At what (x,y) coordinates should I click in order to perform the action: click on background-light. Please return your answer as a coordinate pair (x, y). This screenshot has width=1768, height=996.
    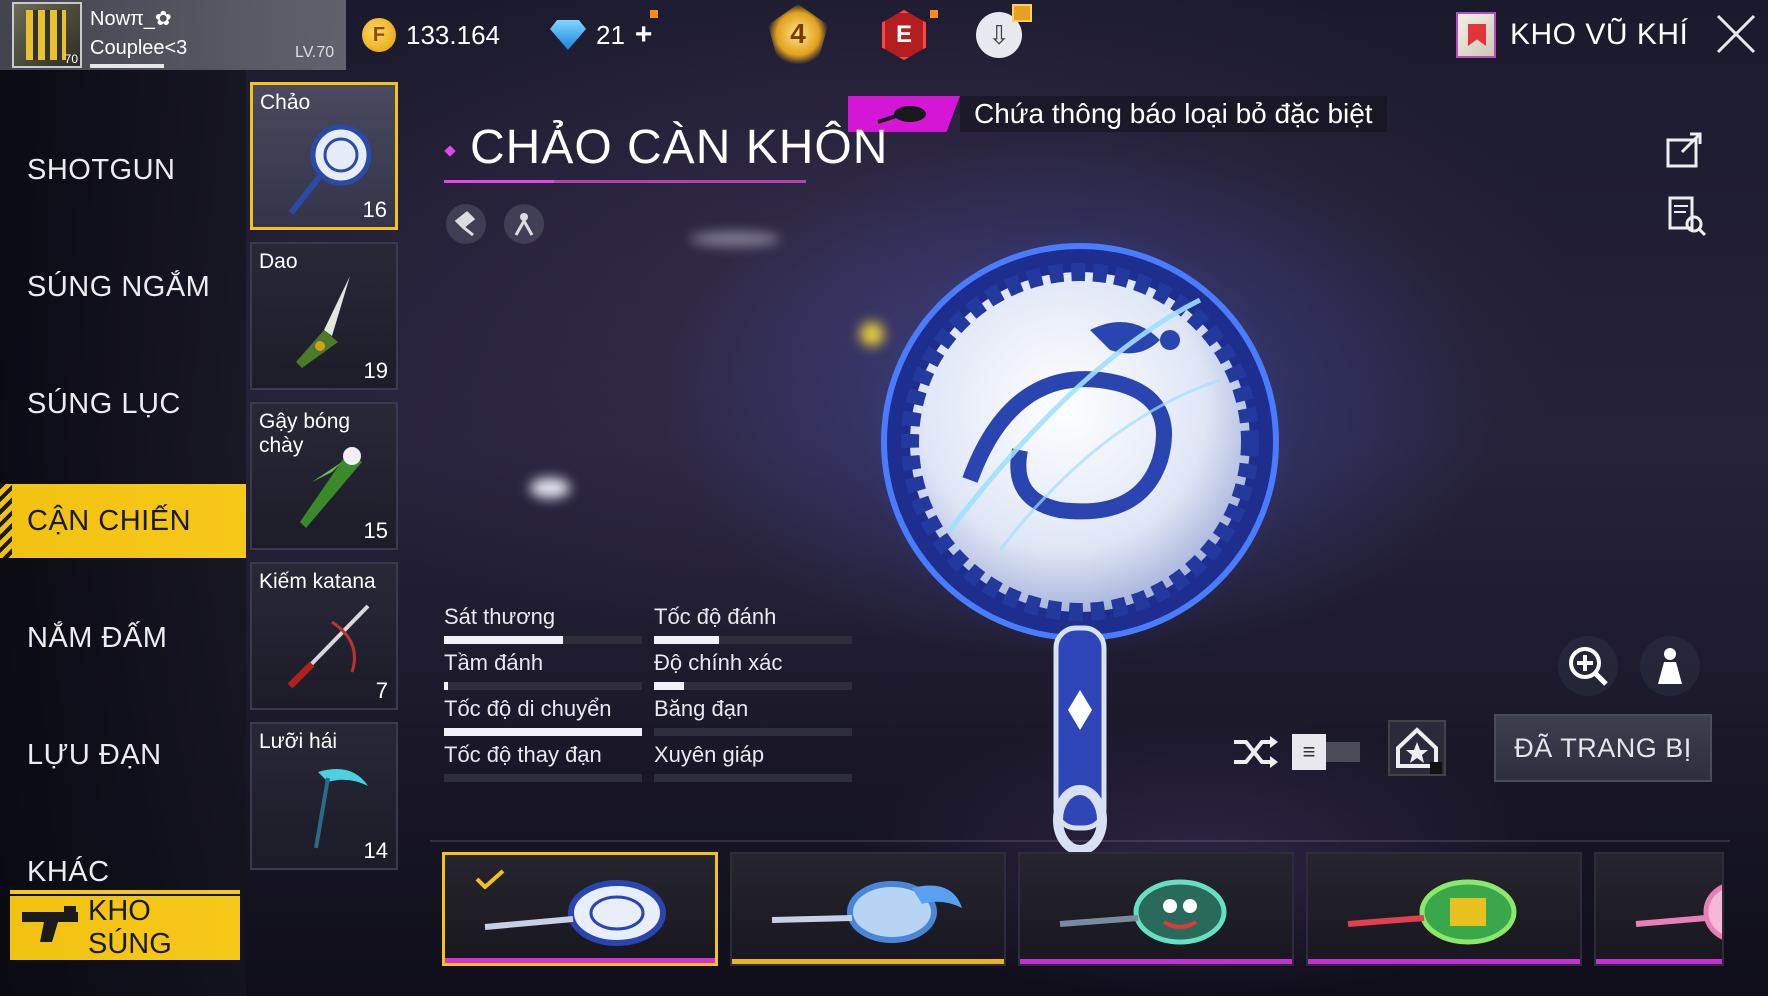
    Looking at the image, I should click on (550, 488).